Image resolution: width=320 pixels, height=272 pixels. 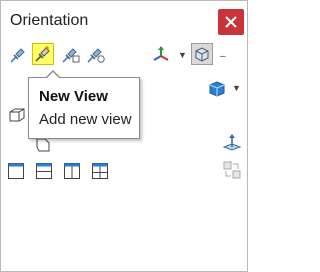 I want to click on pushpin-icon, so click(x=17, y=55).